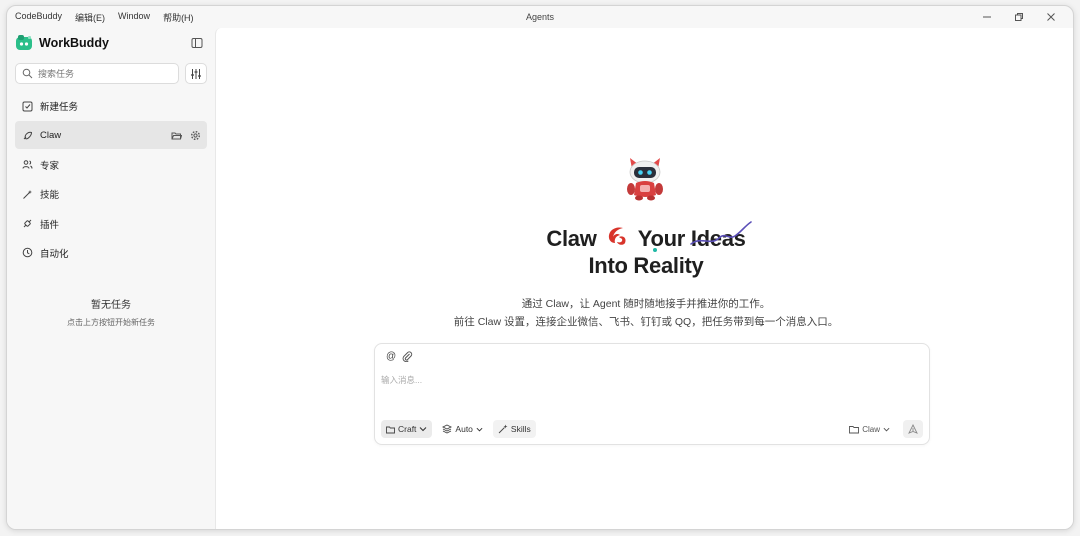  Describe the element at coordinates (661, 238) in the screenshot. I see `hero-word-your: Your` at that location.